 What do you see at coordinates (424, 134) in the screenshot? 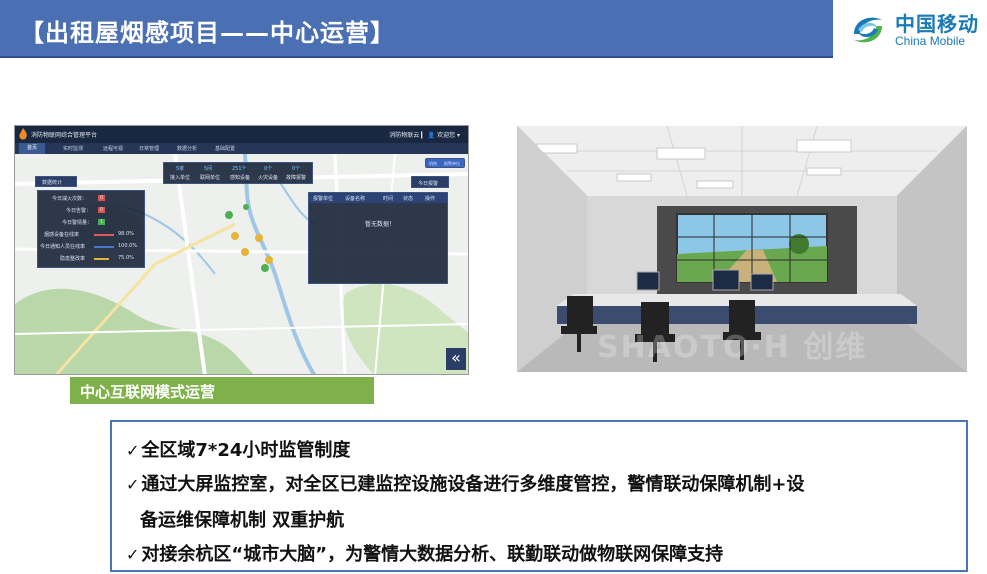
I see `dashboard-user-menu: 消防物联云 ▎ 👤 欢迎您 ▾` at bounding box center [424, 134].